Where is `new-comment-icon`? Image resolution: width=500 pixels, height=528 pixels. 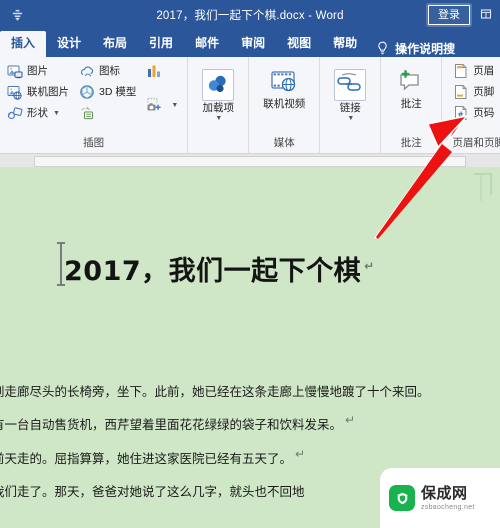
new-comment-icon is located at coordinates (411, 83).